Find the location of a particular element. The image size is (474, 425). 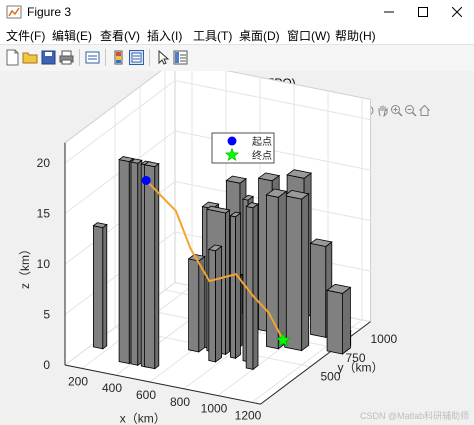

new-figure-icon is located at coordinates (12, 57).